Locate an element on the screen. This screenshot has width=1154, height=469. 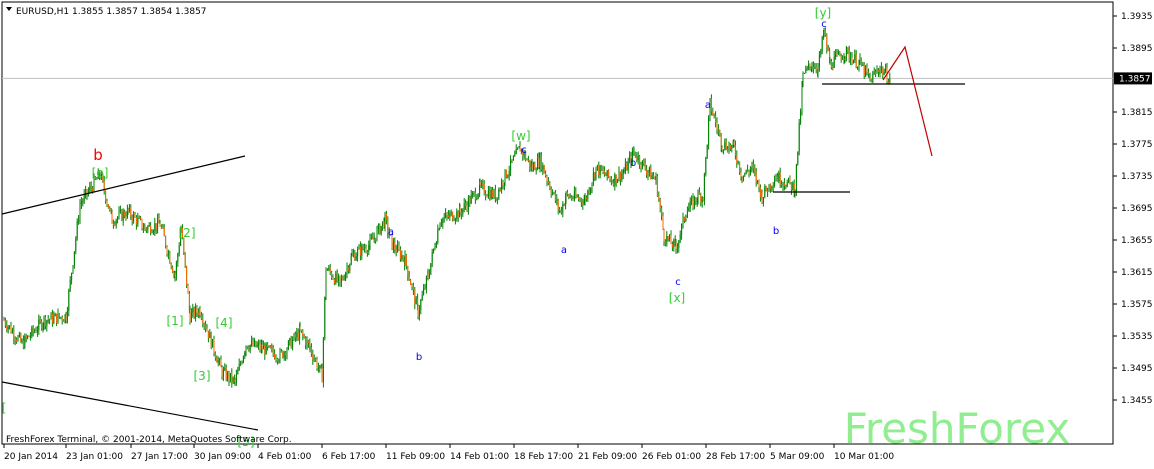
price-tick-label: 1.3575 is located at coordinates (1137, 305).